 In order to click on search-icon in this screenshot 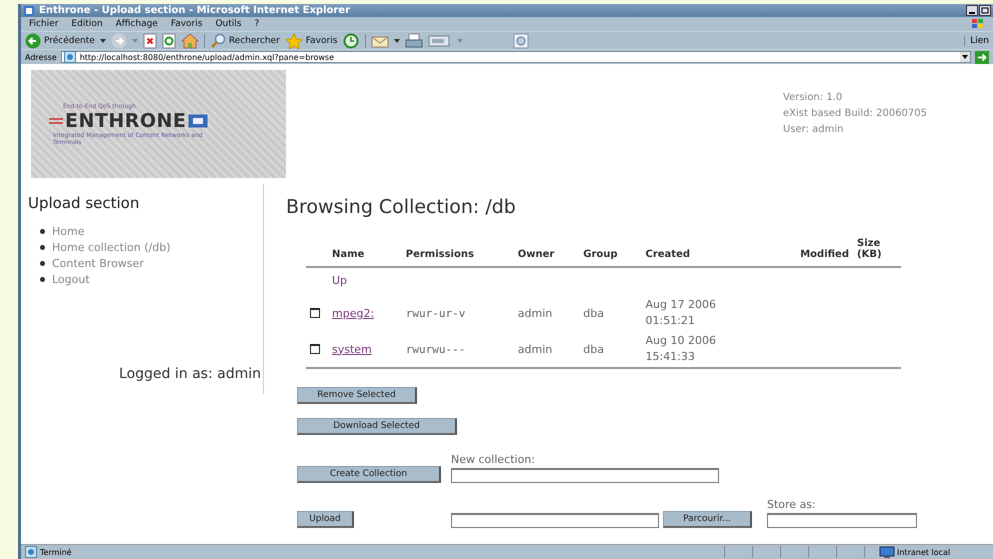, I will do `click(218, 40)`.